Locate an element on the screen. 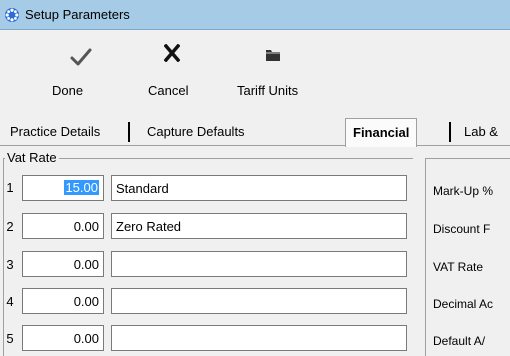  window-title: Setup Parameters is located at coordinates (77, 14).